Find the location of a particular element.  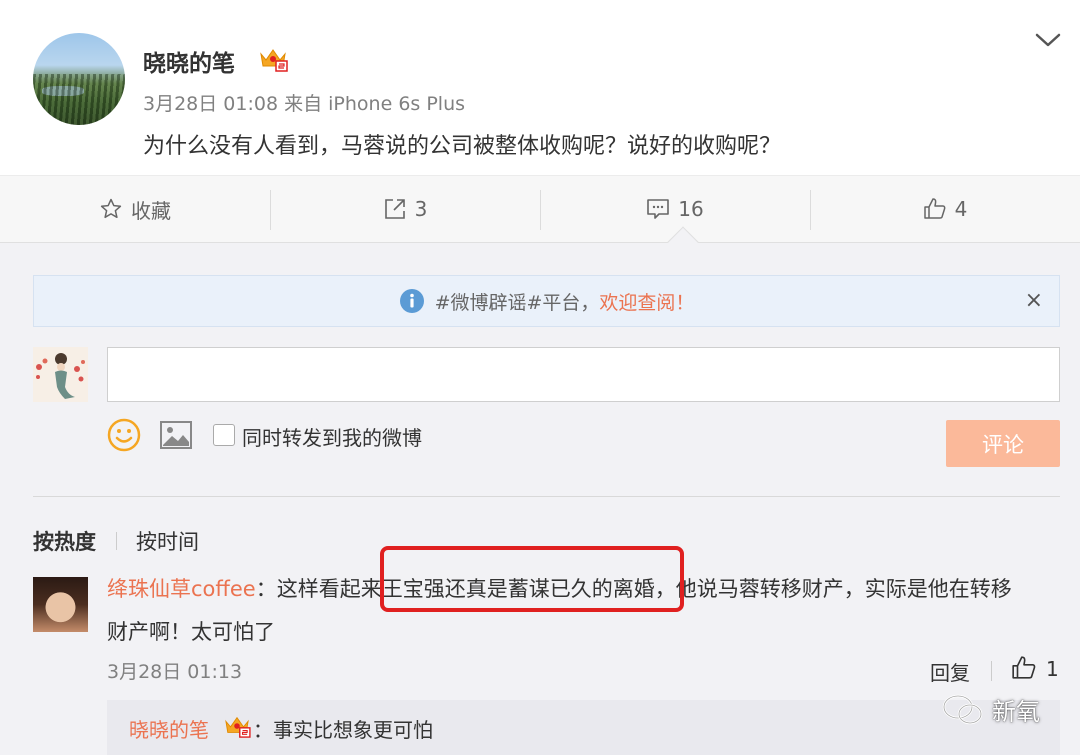

sort-by-hot: 按热度 is located at coordinates (64, 541).